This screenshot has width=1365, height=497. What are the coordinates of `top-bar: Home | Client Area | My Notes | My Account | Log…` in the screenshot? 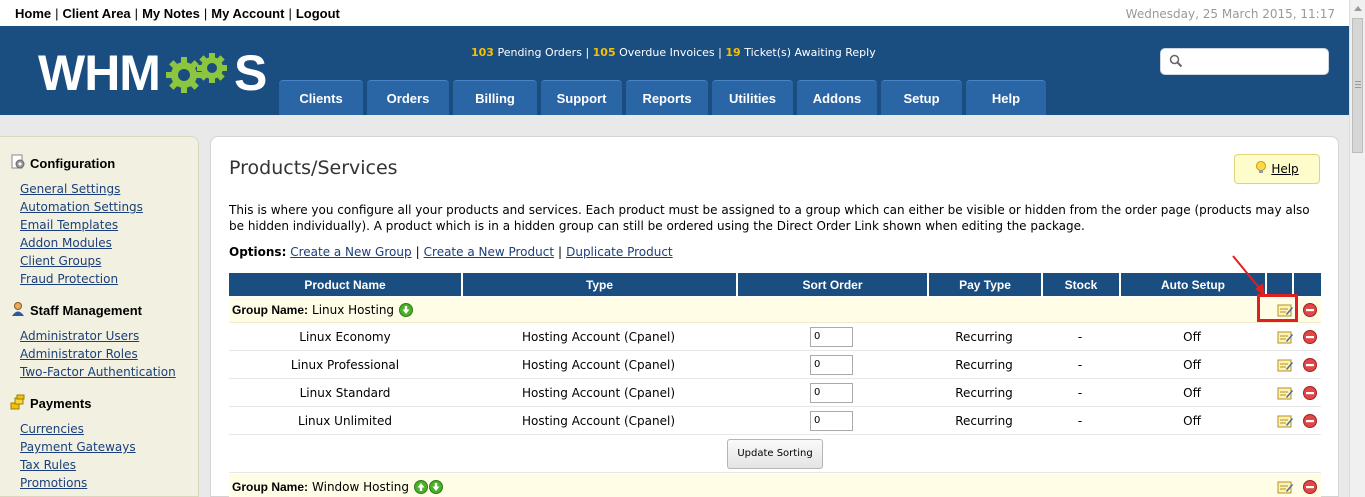 It's located at (674, 13).